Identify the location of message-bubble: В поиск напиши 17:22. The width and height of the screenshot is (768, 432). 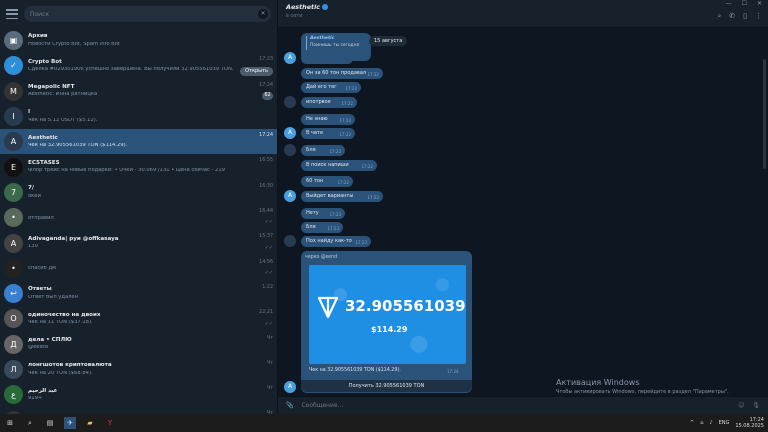
(339, 165).